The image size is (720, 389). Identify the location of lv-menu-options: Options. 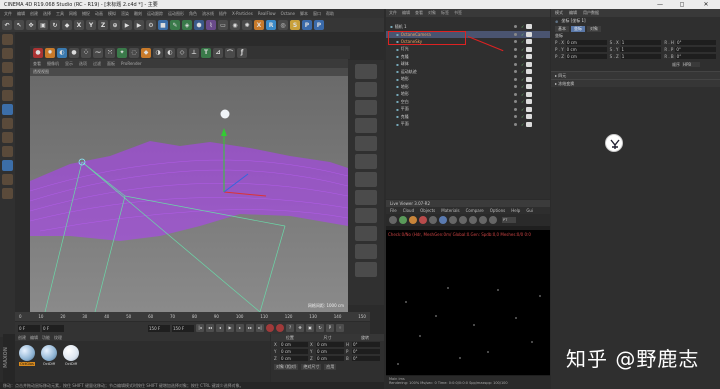
(497, 210).